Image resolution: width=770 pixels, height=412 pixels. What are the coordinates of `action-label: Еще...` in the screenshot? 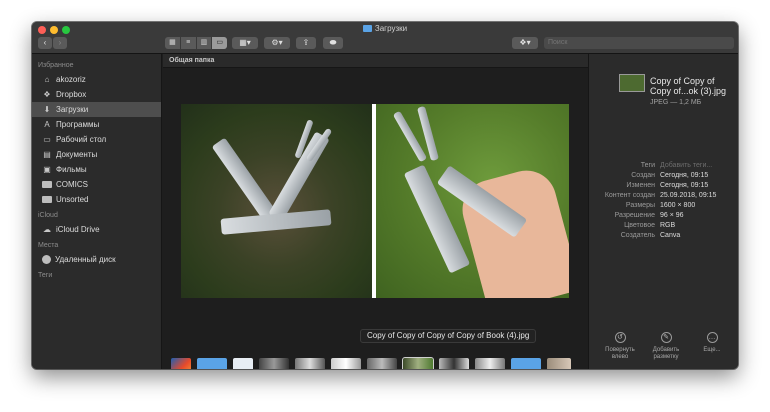 It's located at (712, 350).